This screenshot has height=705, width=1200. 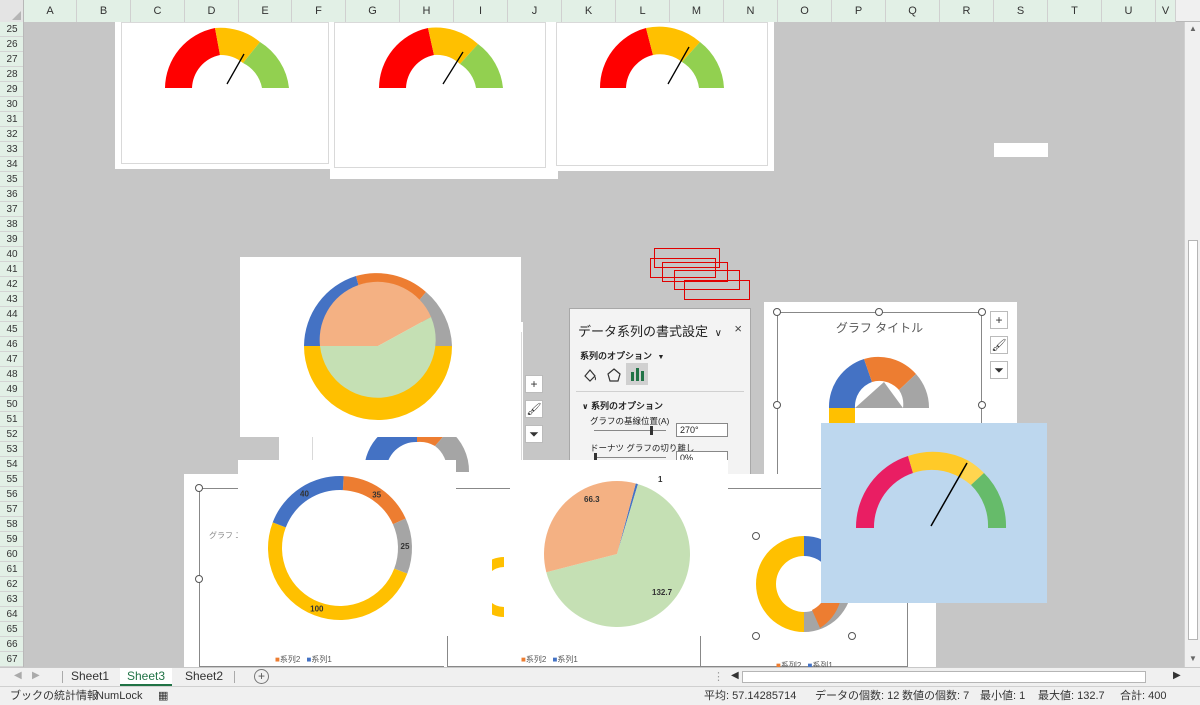 What do you see at coordinates (11, 239) in the screenshot?
I see `row-header-39: 39` at bounding box center [11, 239].